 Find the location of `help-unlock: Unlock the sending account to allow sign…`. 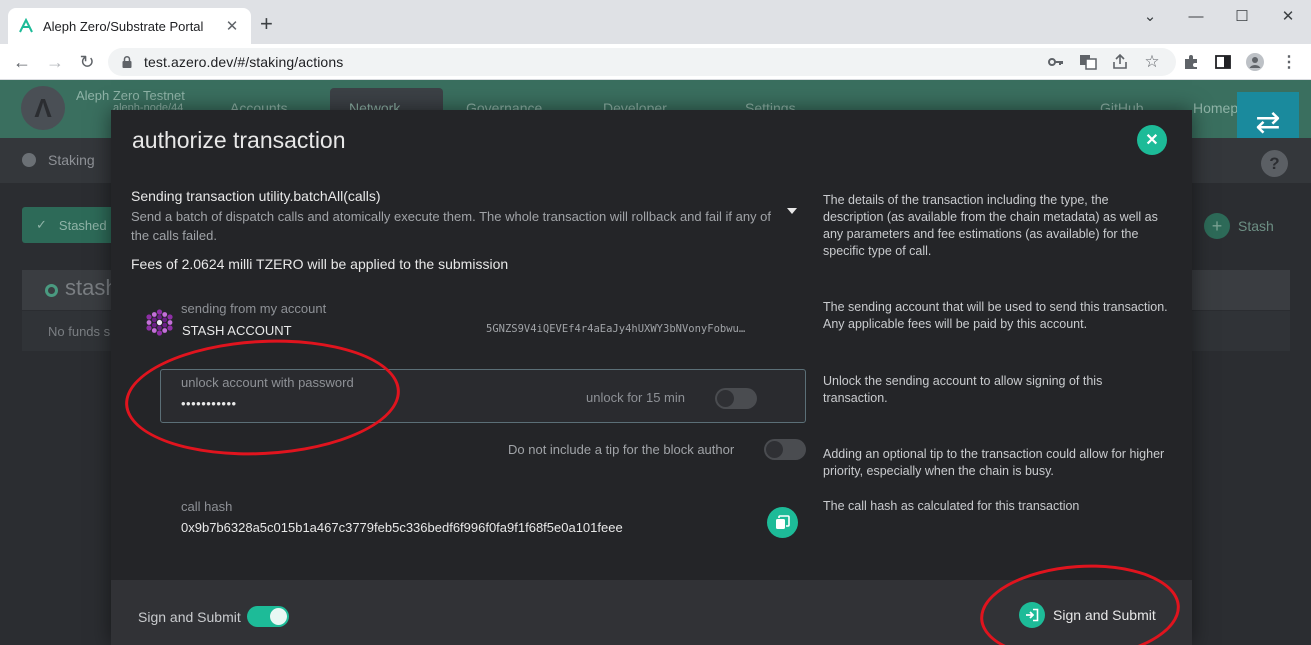

help-unlock: Unlock the sending account to allow sign… is located at coordinates (963, 389).